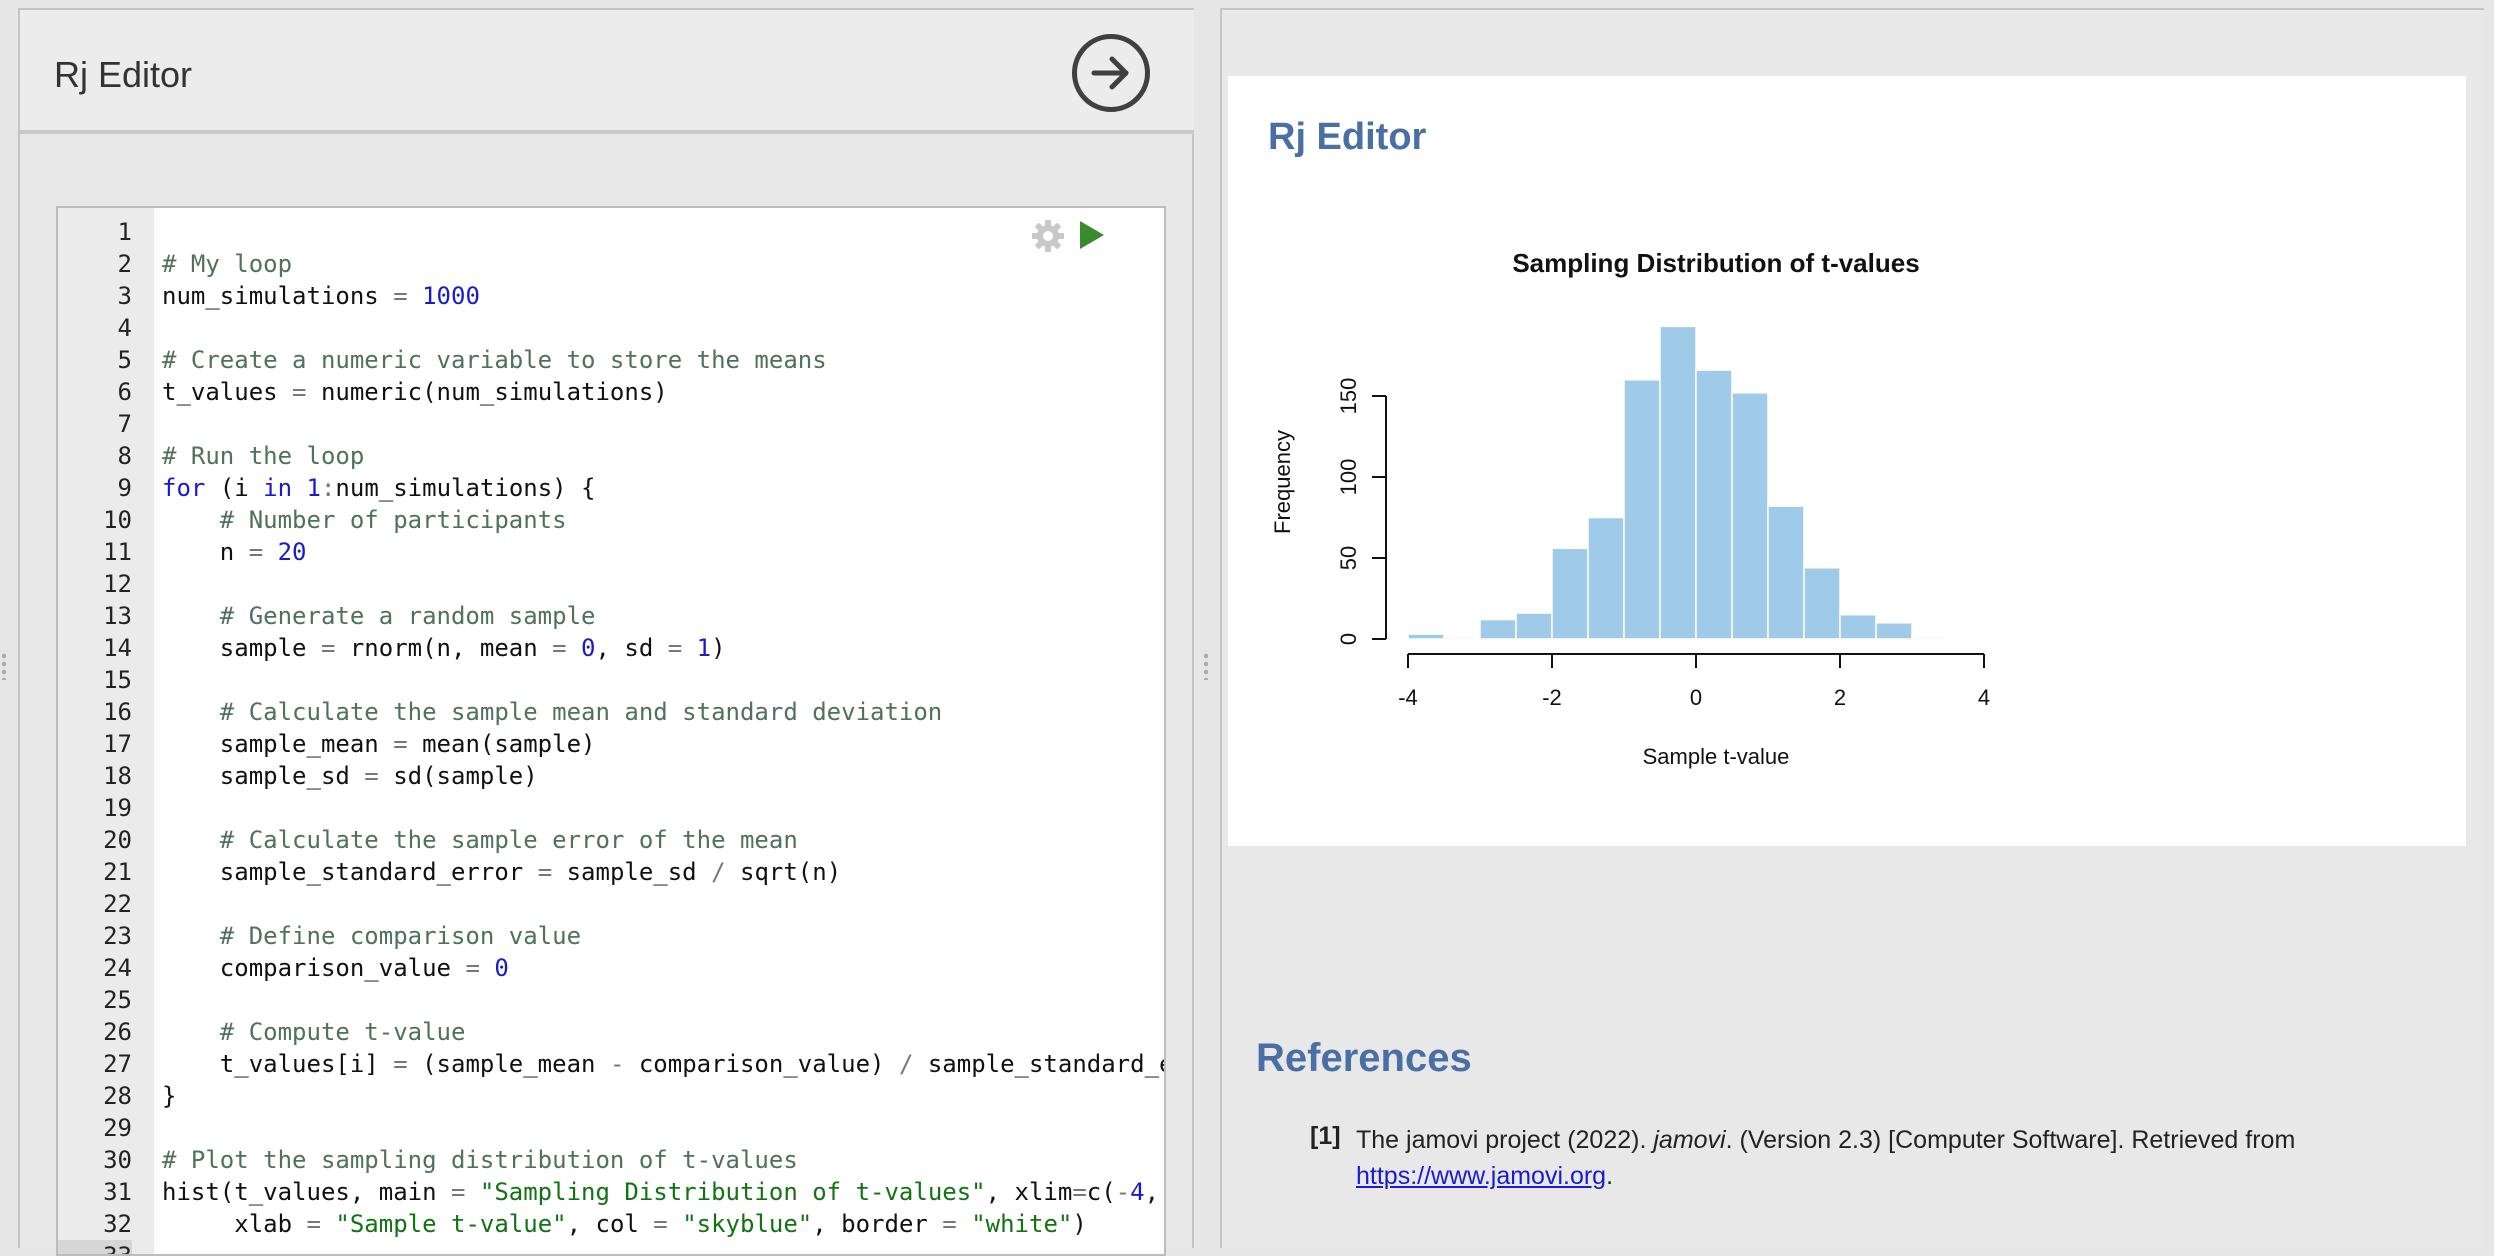 This screenshot has width=2494, height=1256. I want to click on y-tick-label: 100, so click(1348, 477).